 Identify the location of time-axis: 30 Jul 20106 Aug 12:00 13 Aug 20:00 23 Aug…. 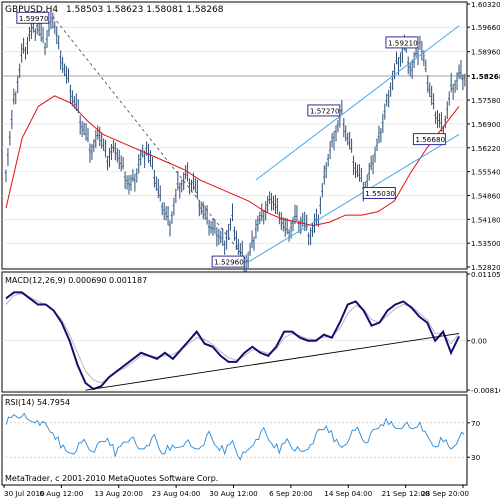
(236, 491).